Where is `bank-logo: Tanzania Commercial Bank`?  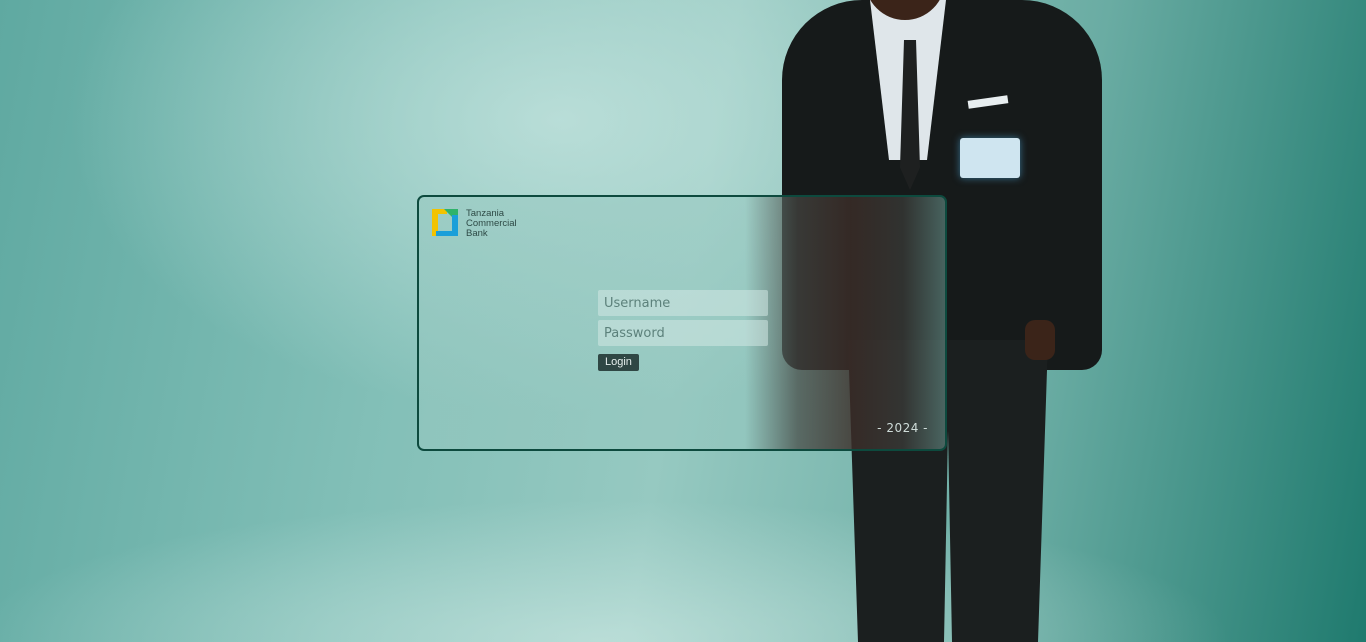
bank-logo: Tanzania Commercial Bank is located at coordinates (474, 224).